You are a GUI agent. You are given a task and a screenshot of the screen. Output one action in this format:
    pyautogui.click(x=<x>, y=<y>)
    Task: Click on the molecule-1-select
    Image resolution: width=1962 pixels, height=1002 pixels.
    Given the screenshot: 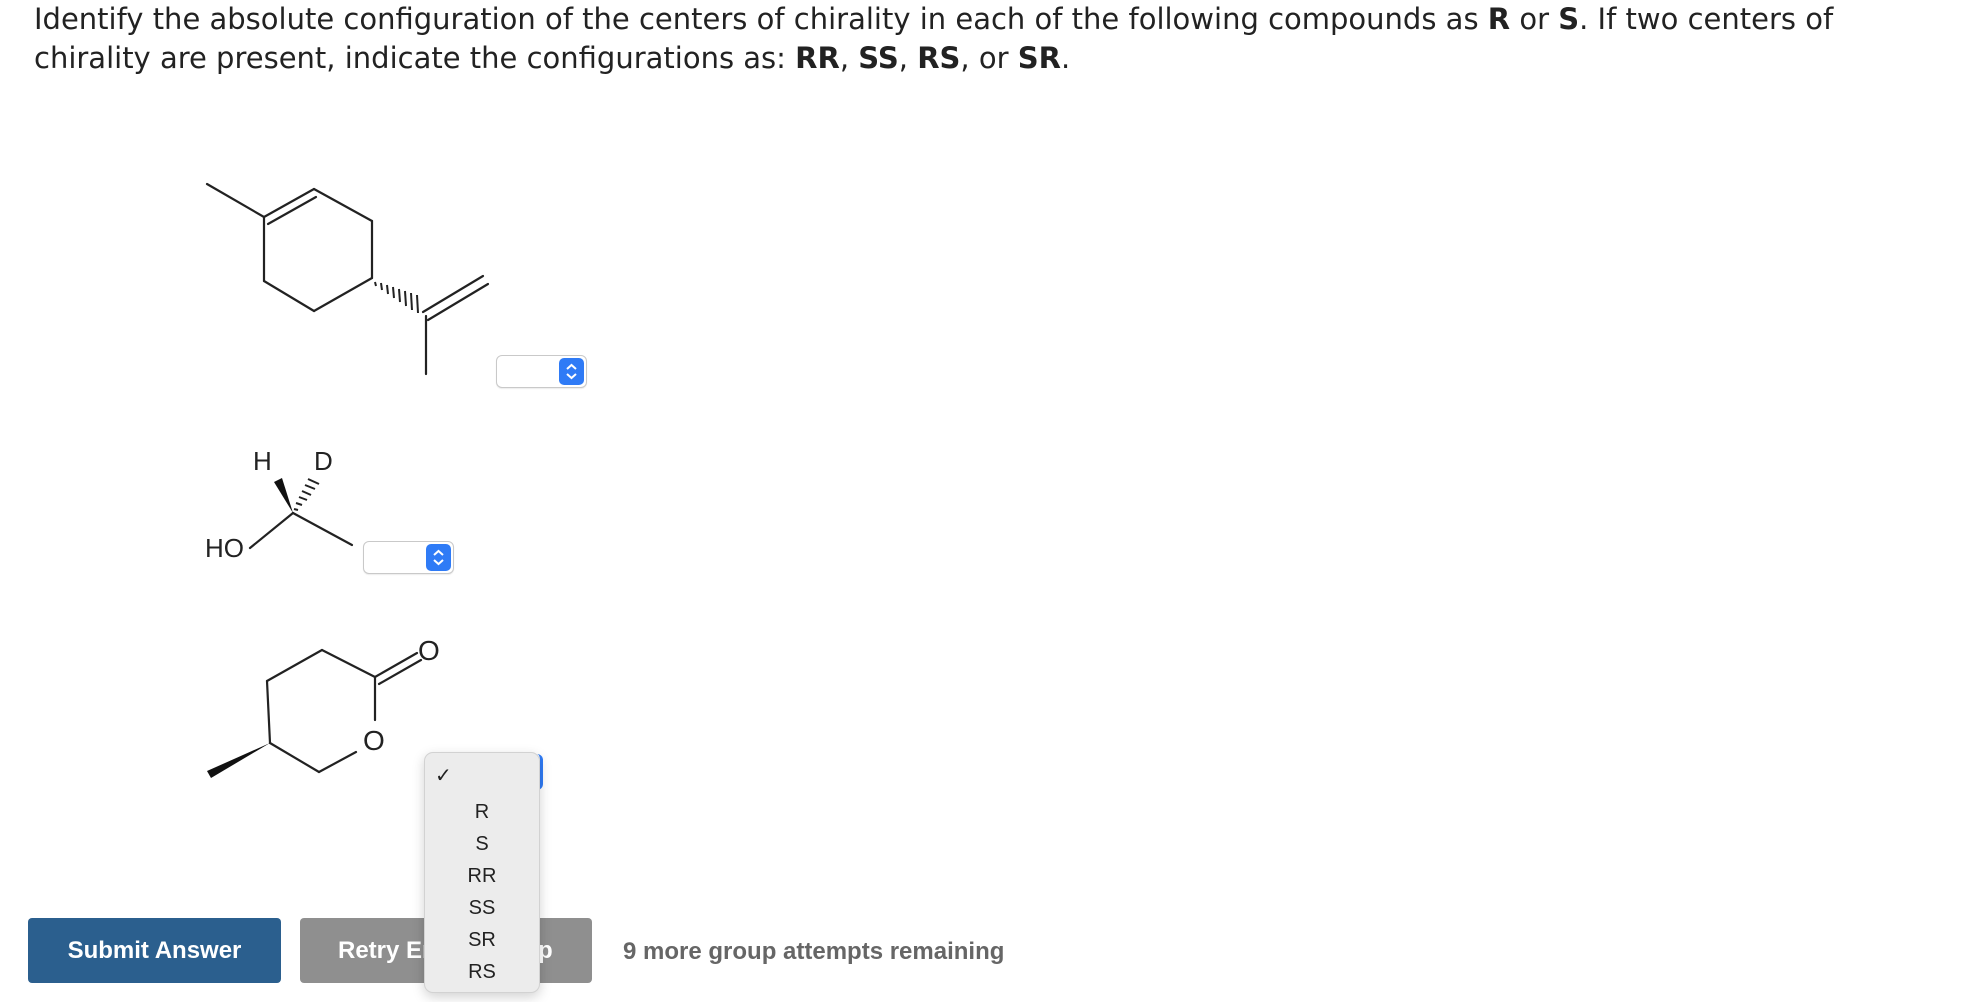 What is the action you would take?
    pyautogui.click(x=541, y=371)
    